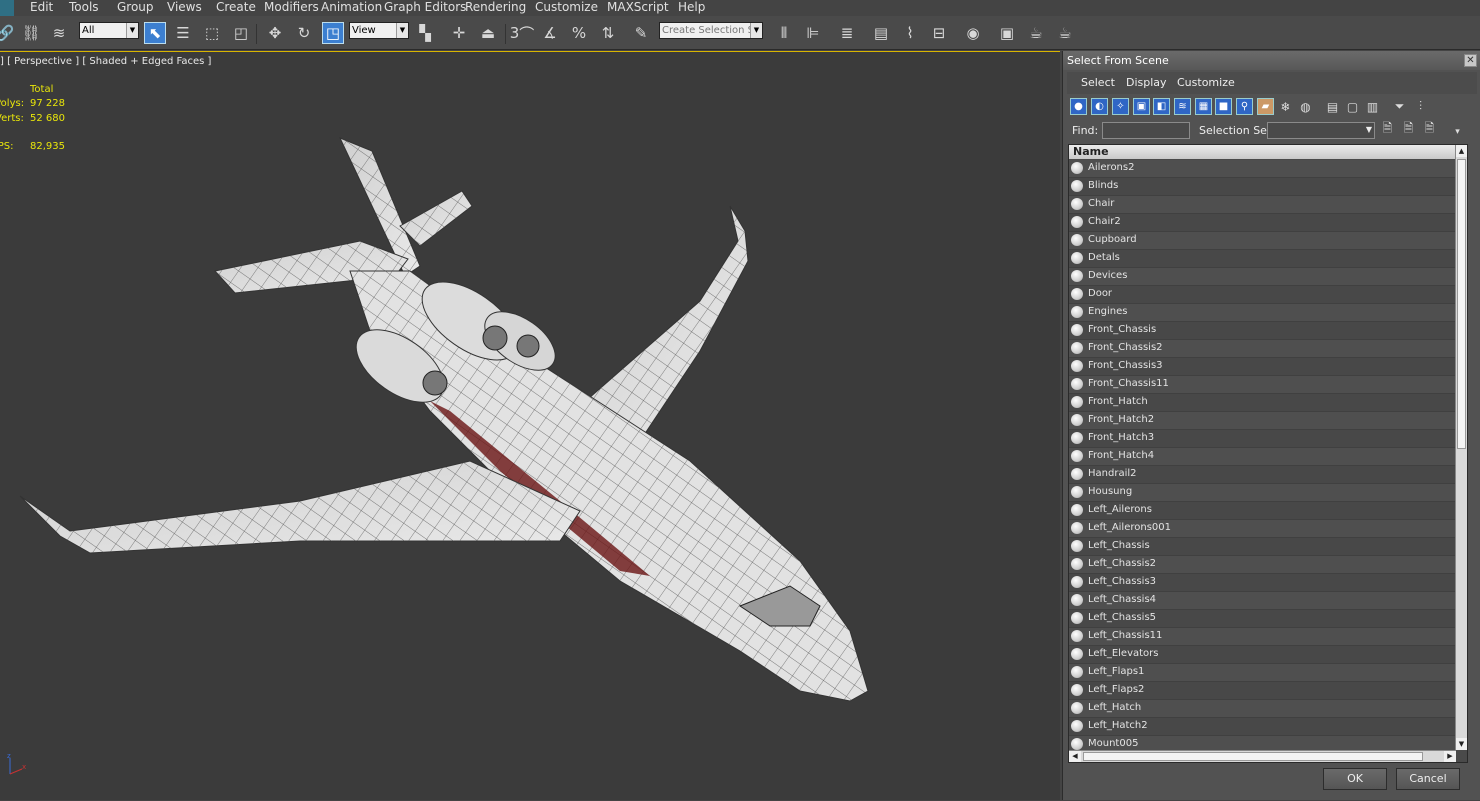 Image resolution: width=1480 pixels, height=801 pixels. I want to click on list-item: Front_Chassis, so click(1262, 331).